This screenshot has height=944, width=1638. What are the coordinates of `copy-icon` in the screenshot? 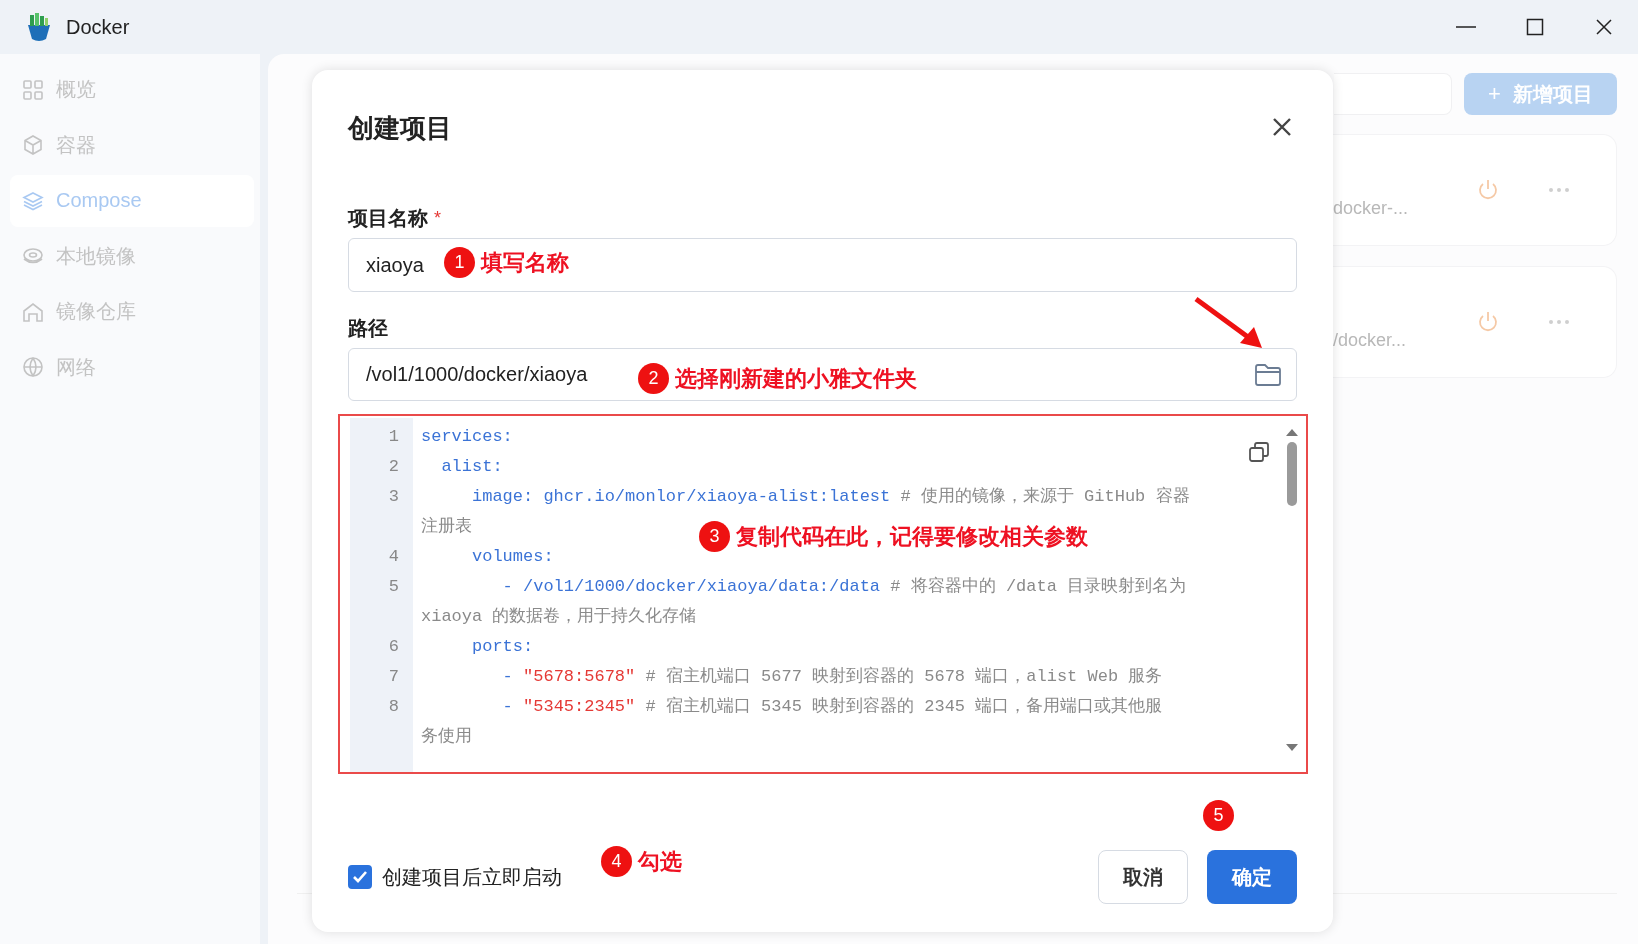 It's located at (1259, 452).